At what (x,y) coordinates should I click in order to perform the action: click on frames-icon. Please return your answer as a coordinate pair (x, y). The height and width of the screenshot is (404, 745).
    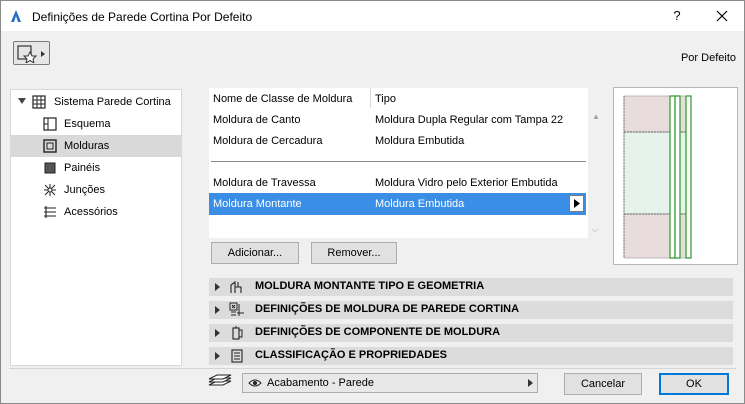
    Looking at the image, I should click on (50, 146).